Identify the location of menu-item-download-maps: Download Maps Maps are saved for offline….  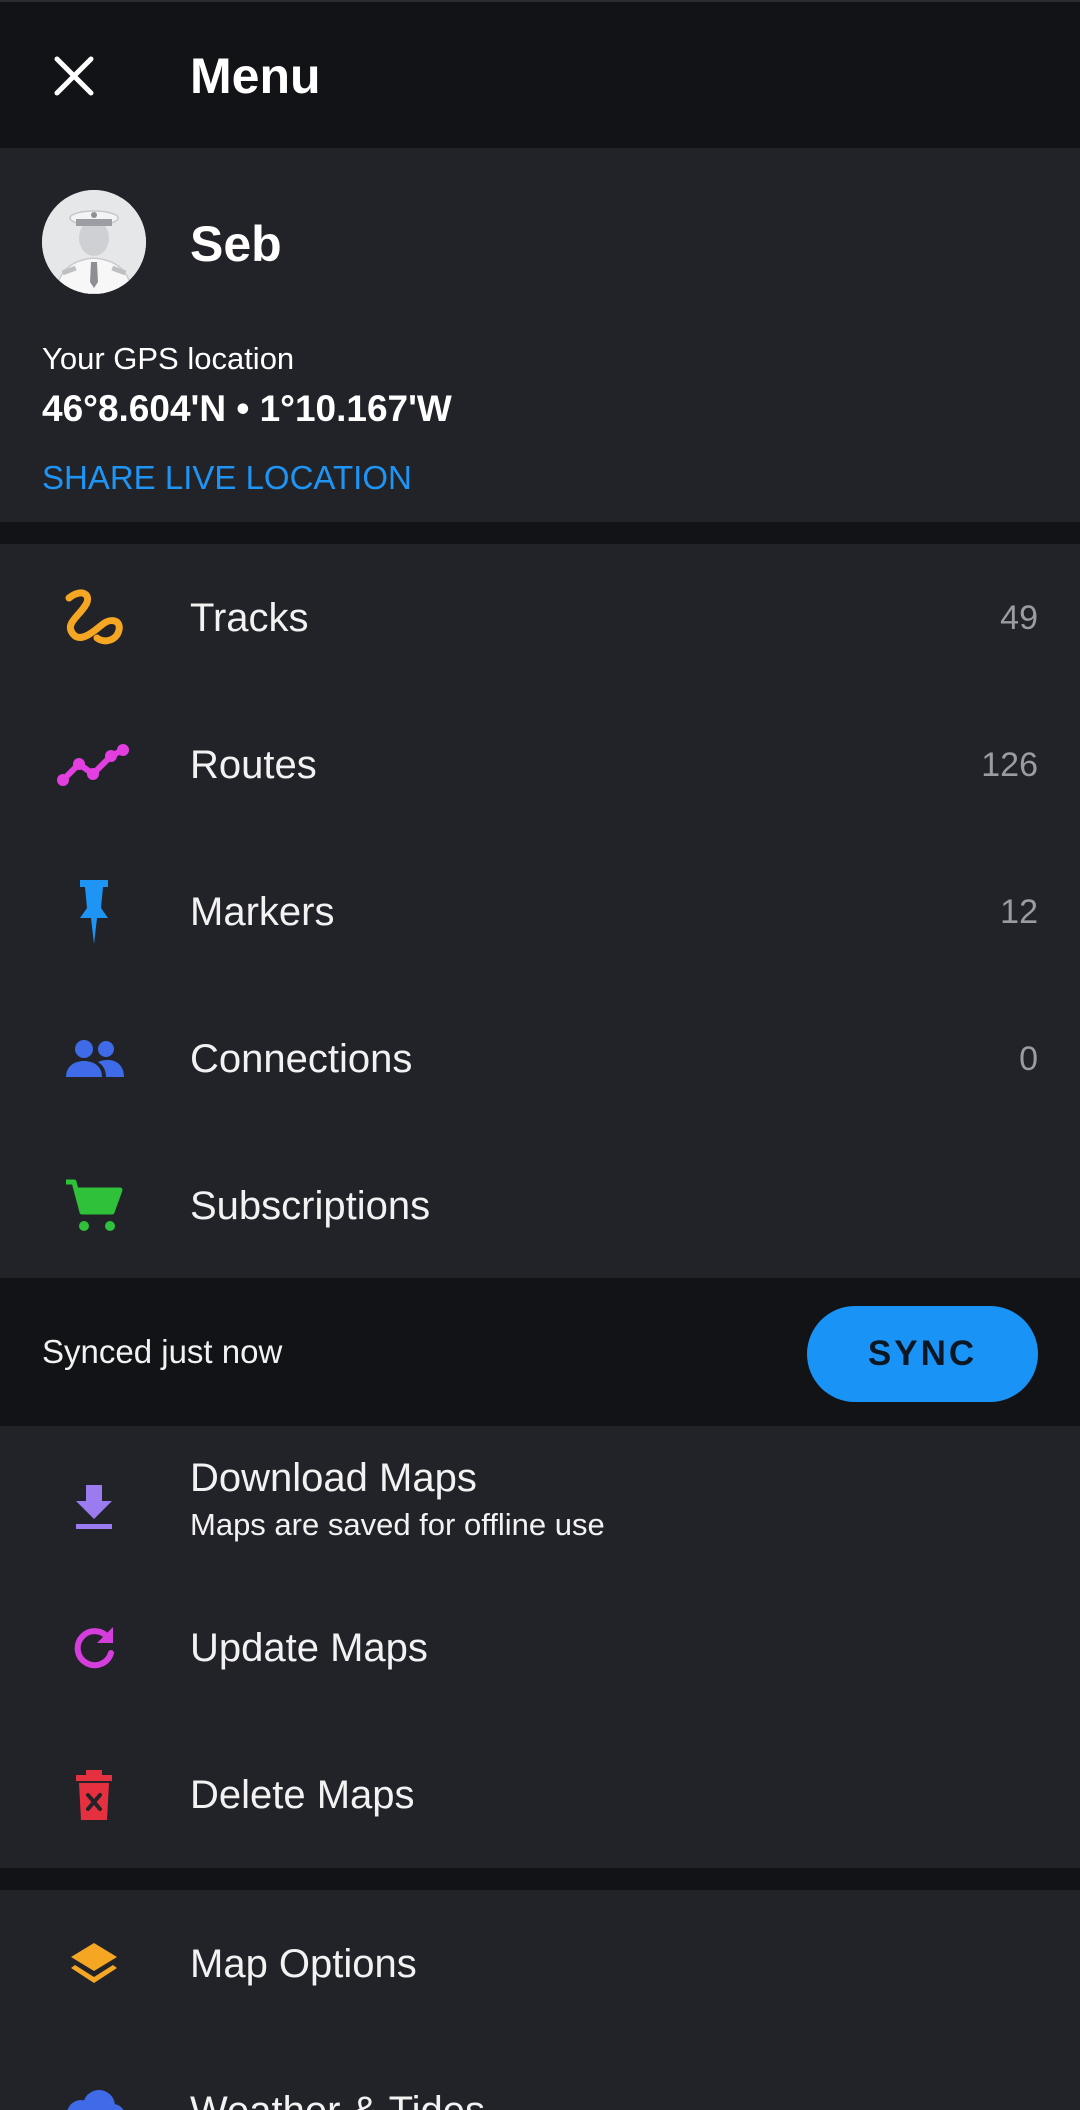
(540, 1506).